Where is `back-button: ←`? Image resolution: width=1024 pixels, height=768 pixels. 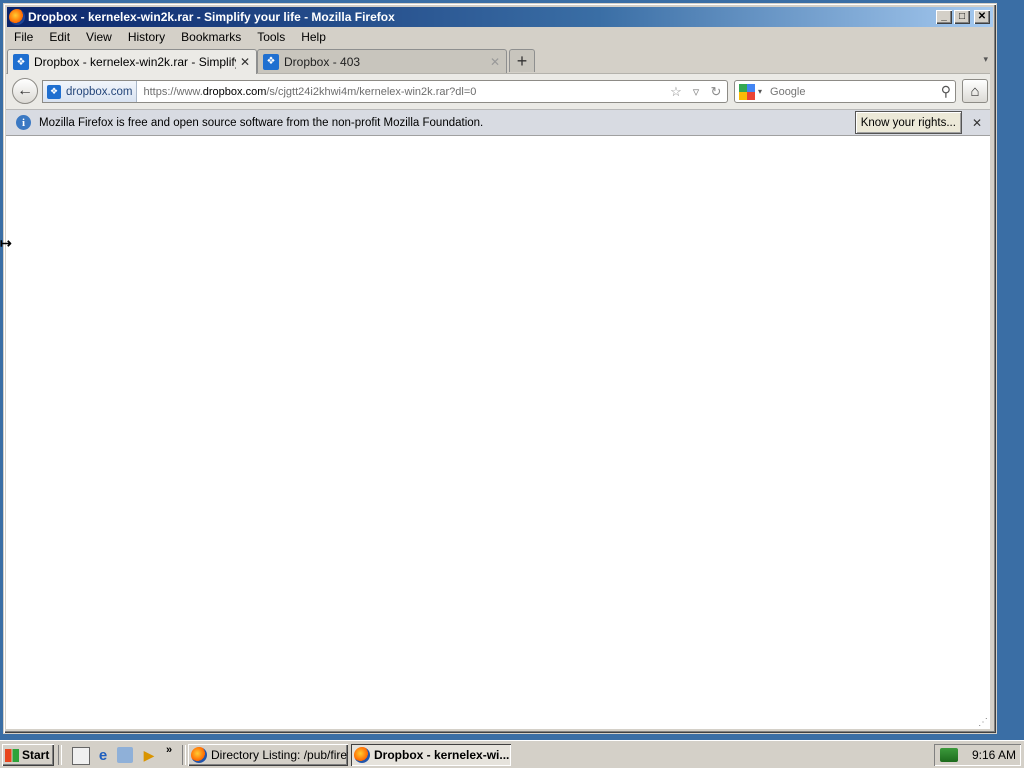 back-button: ← is located at coordinates (25, 91).